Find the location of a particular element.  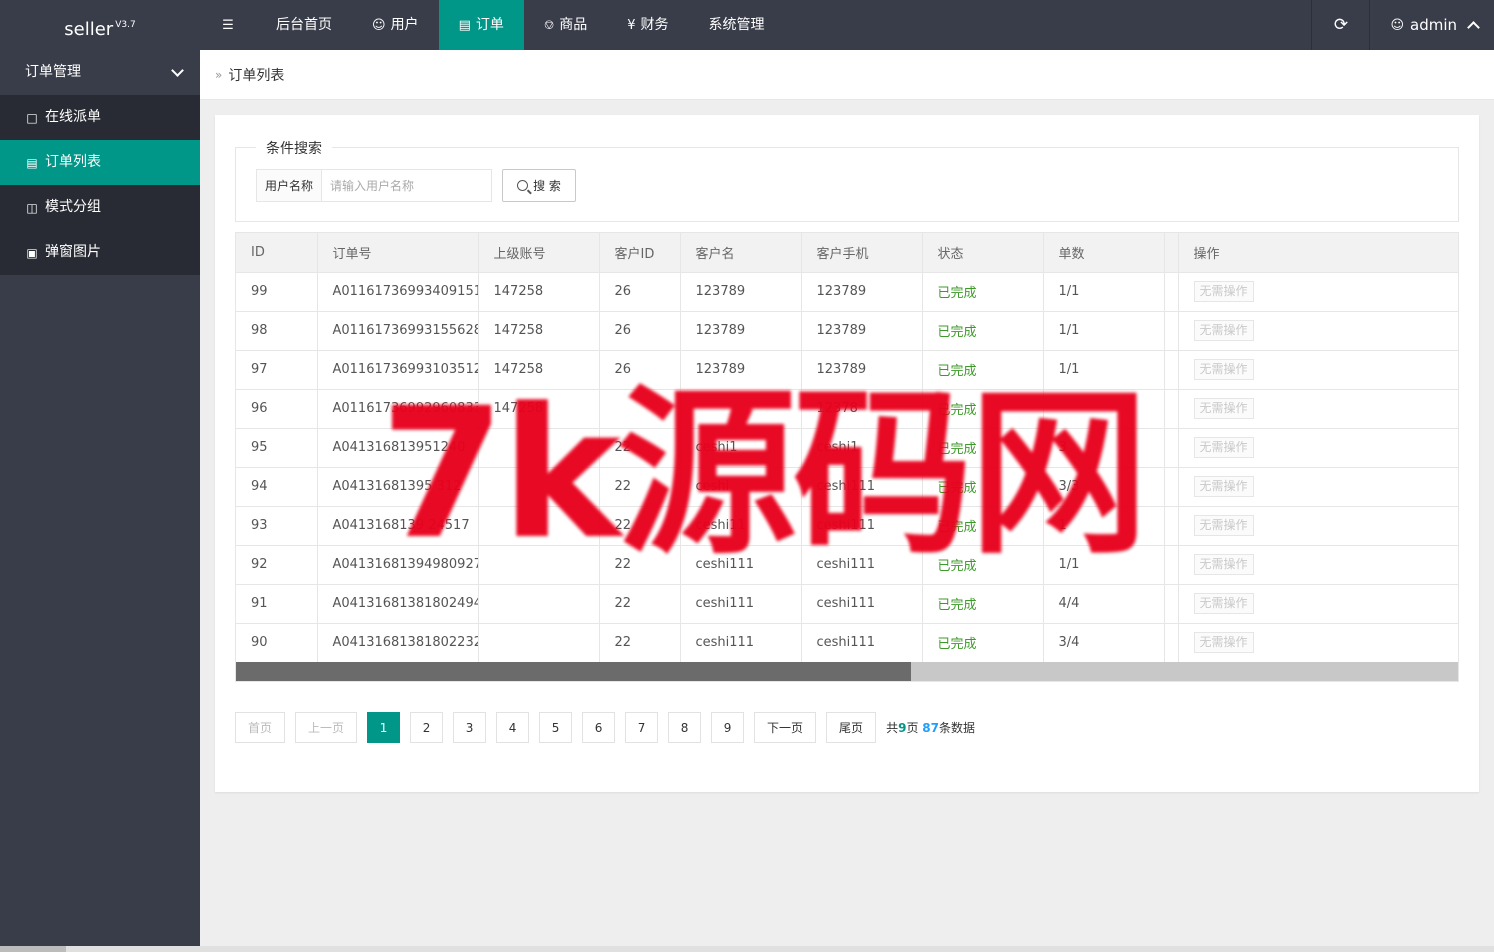

horizontal-scrollbar is located at coordinates (847, 671).